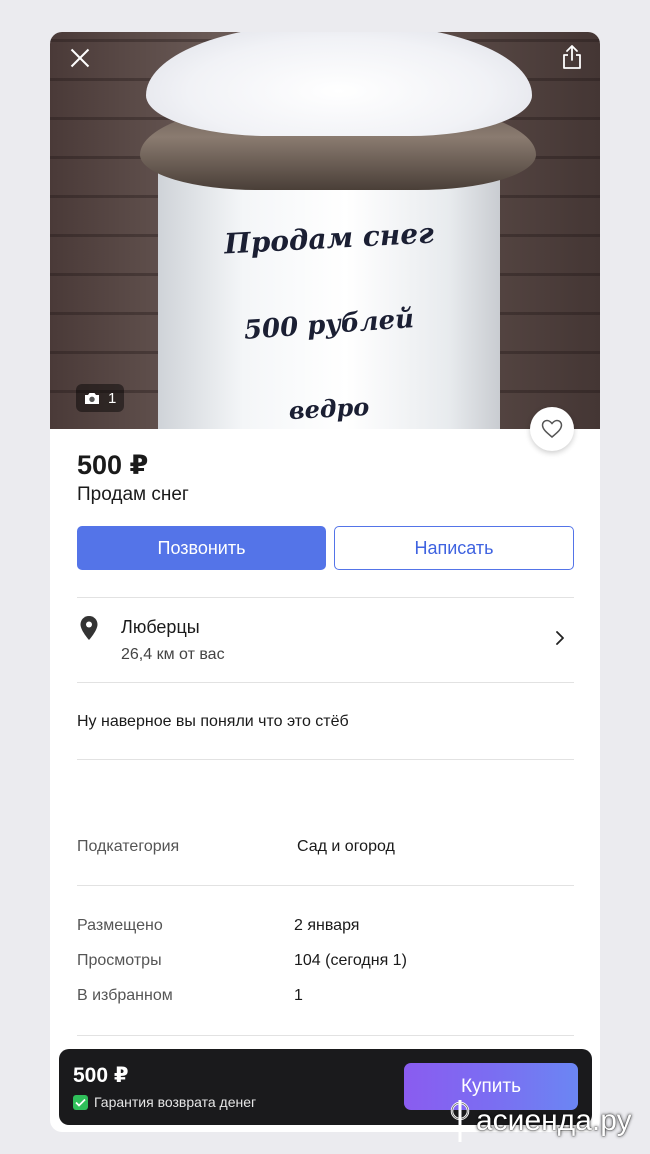 Image resolution: width=650 pixels, height=1154 pixels. I want to click on camera-icon, so click(92, 398).